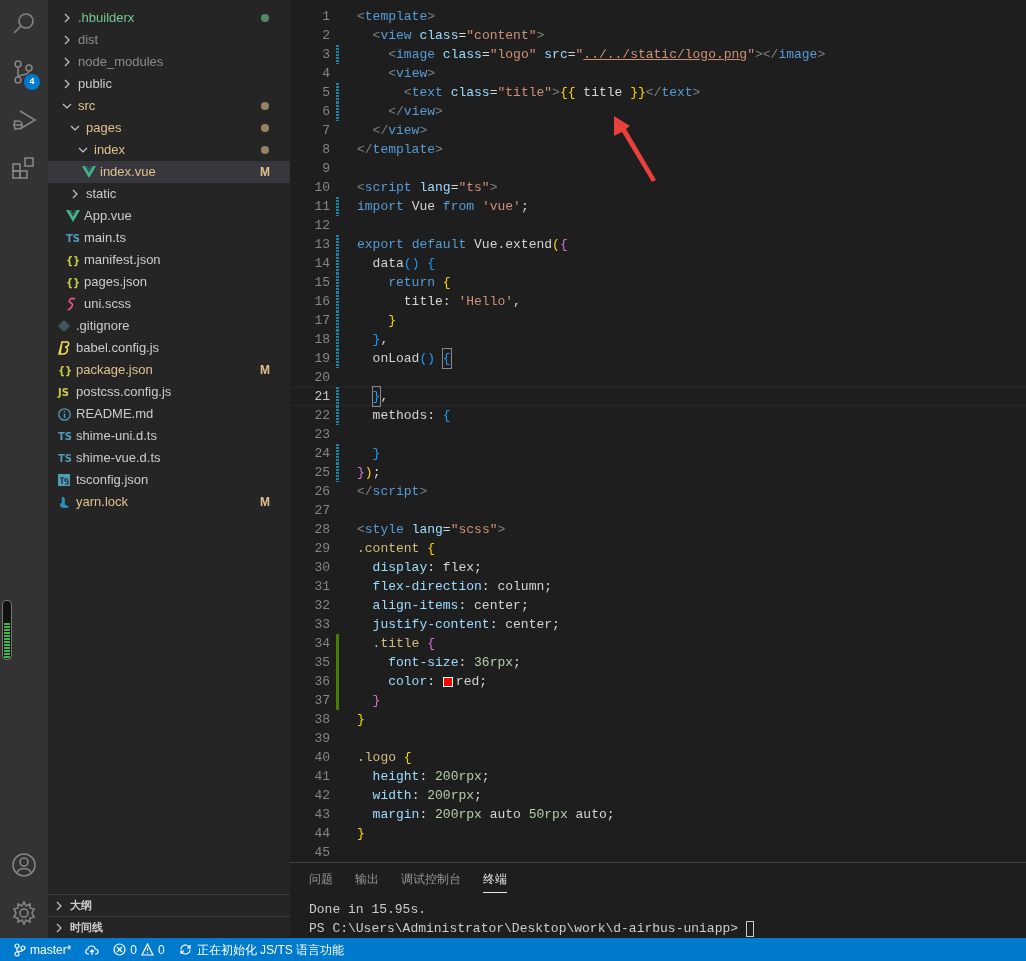 This screenshot has height=961, width=1026. What do you see at coordinates (400, 149) in the screenshot?
I see `code-line: </template>` at bounding box center [400, 149].